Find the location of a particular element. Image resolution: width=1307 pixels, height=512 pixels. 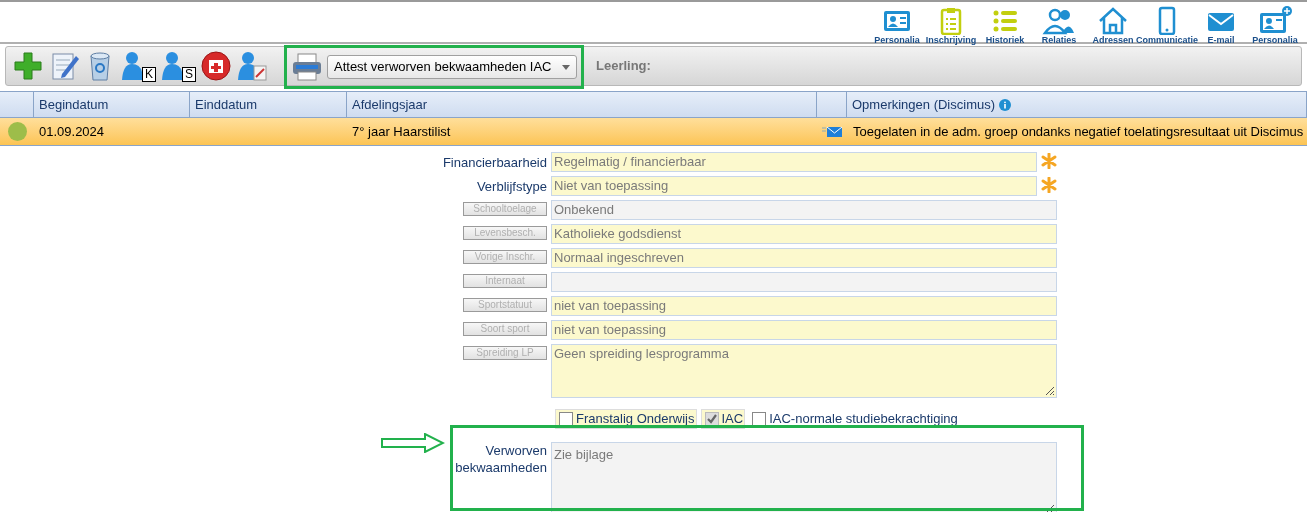

input-field: Katholieke godsdienst is located at coordinates (804, 234).